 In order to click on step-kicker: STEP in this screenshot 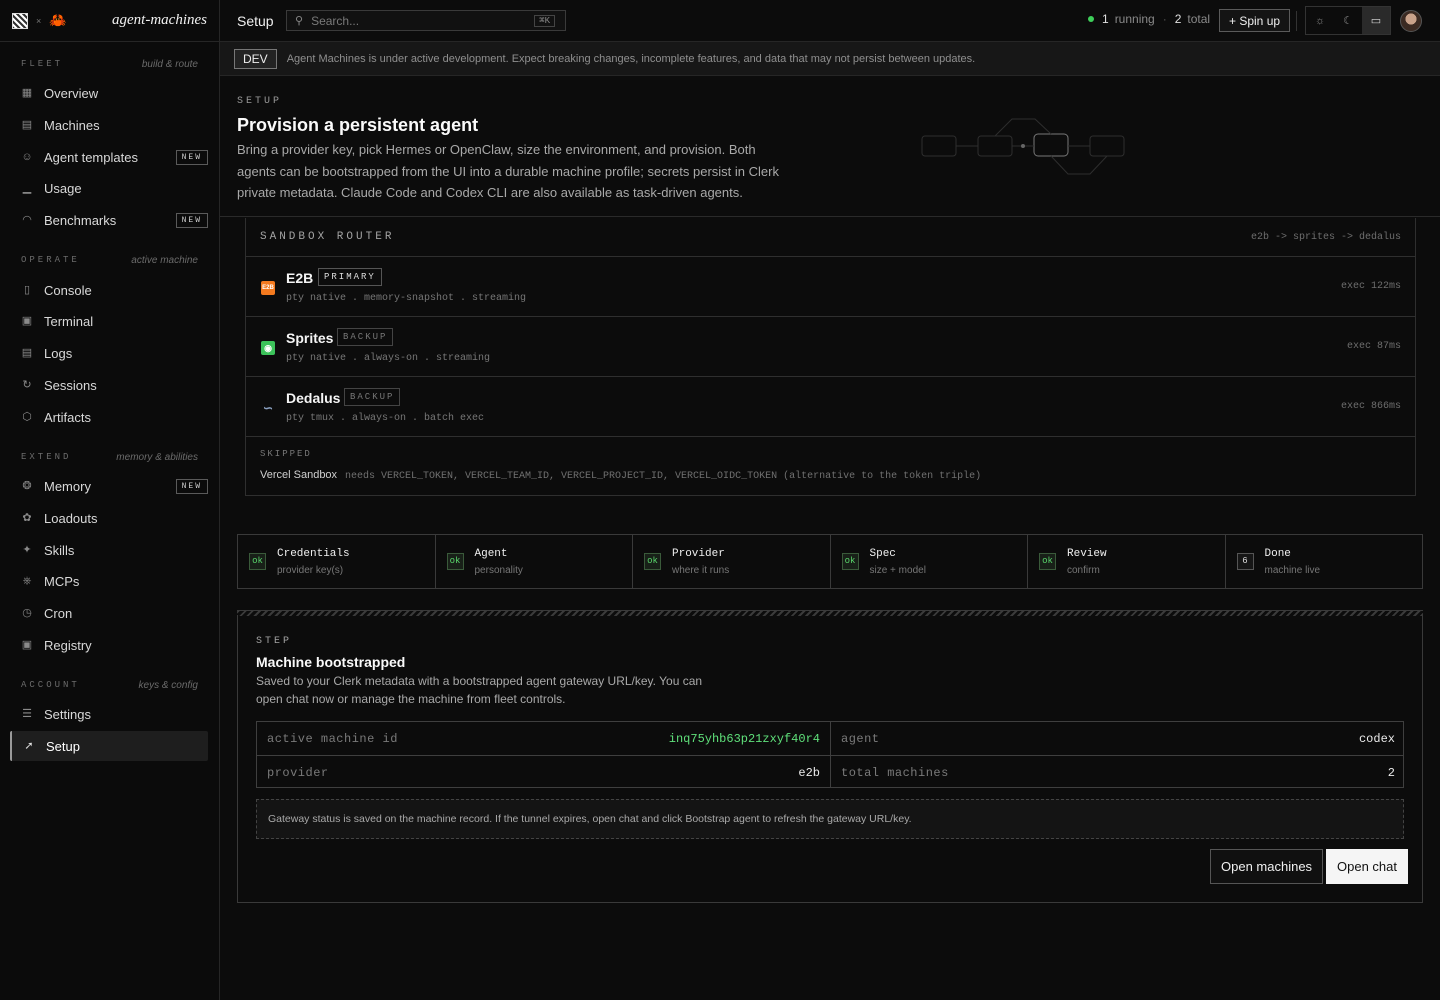, I will do `click(274, 641)`.